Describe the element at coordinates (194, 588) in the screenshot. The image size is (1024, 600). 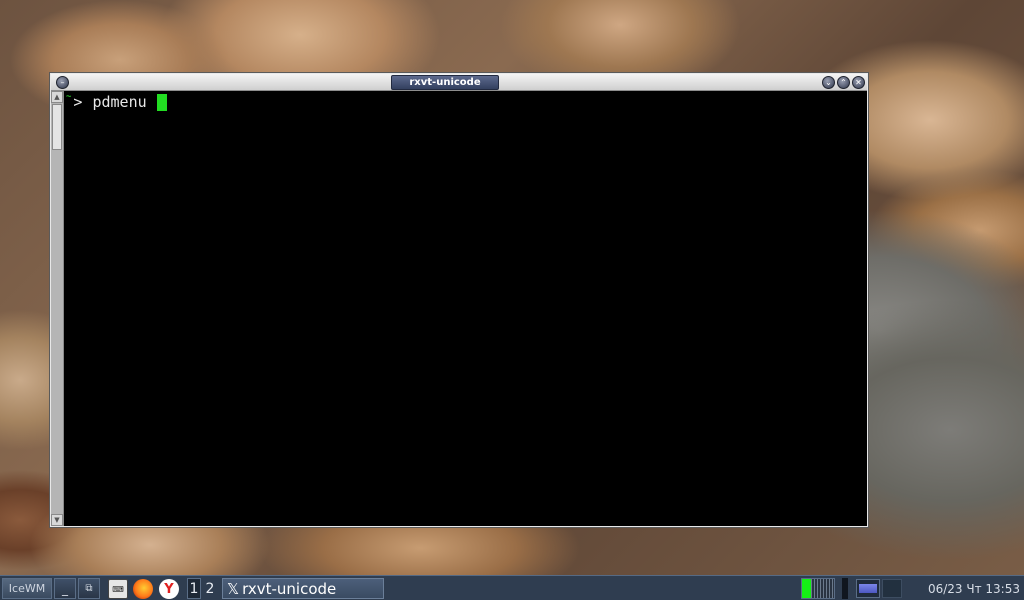
I see `workspace-1-button: 1` at that location.